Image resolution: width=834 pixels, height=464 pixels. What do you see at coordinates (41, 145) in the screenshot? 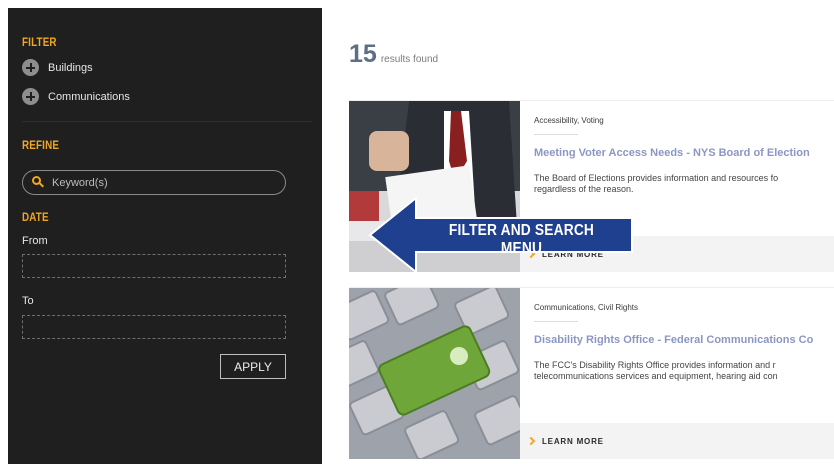
I see `refine-heading: REFINE` at bounding box center [41, 145].